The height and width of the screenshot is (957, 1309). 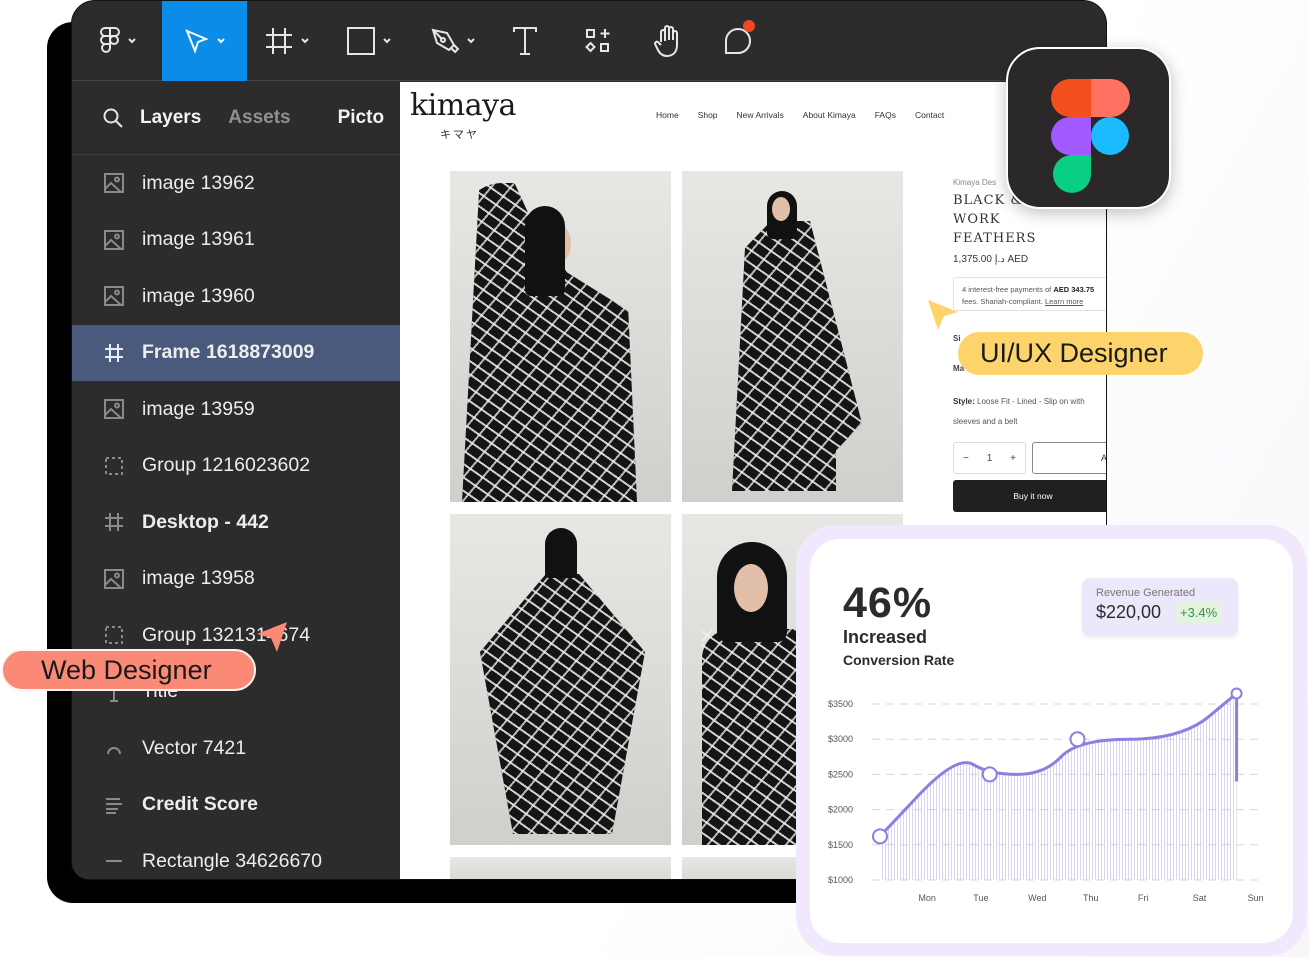 I want to click on move-tool-button, so click(x=204, y=41).